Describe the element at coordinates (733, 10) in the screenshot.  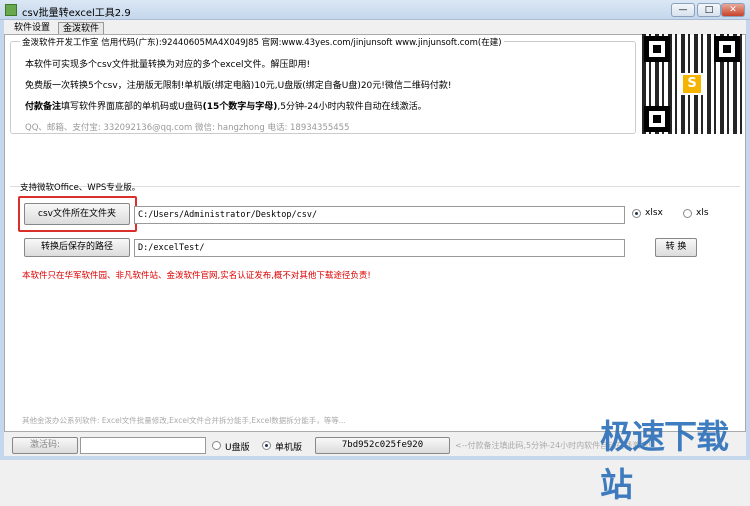
I see `close-button: ✕` at that location.